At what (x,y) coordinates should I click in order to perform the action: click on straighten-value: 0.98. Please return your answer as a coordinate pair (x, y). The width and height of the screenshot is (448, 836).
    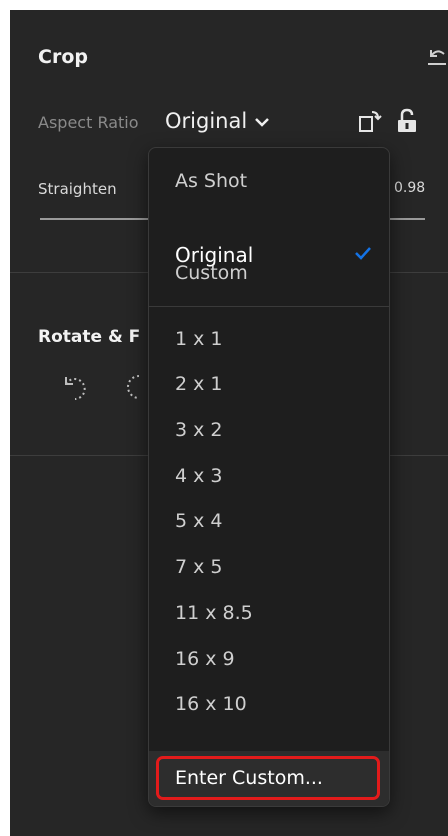
    Looking at the image, I should click on (409, 188).